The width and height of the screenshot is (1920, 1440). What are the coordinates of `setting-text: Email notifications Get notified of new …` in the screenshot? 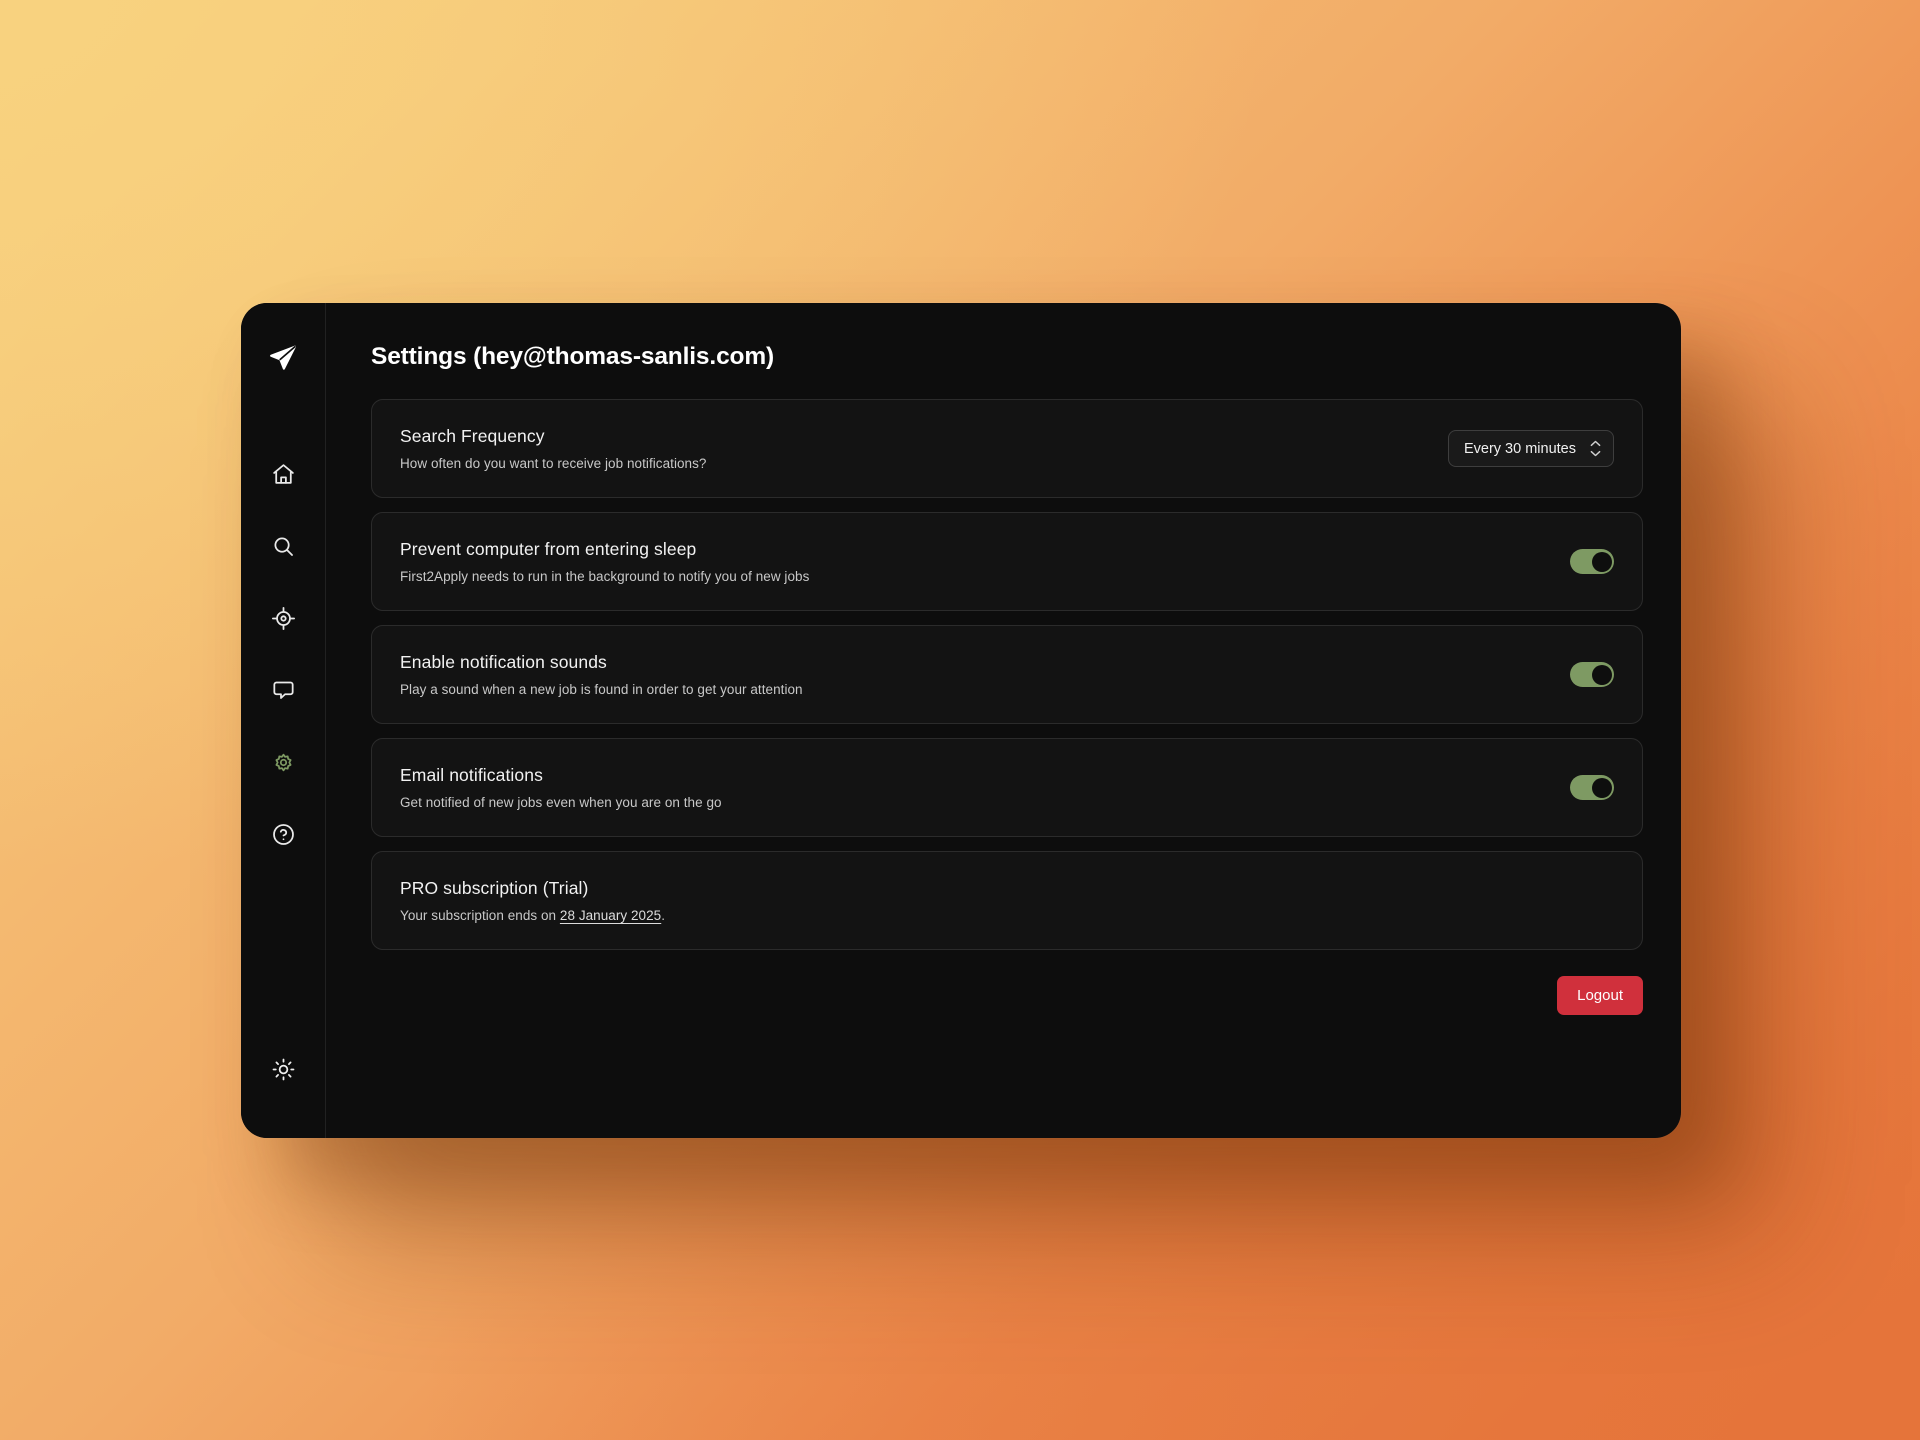 It's located at (561, 787).